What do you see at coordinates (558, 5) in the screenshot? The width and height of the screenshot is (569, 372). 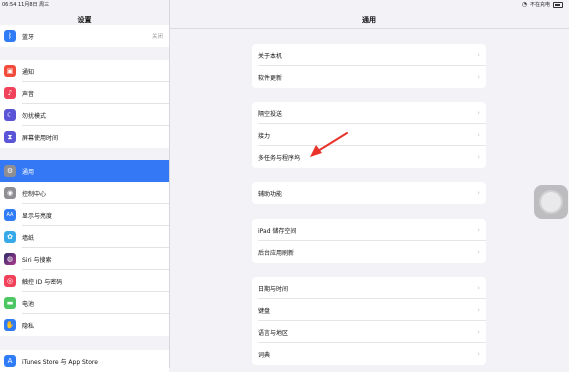 I see `battery-status-icon` at bounding box center [558, 5].